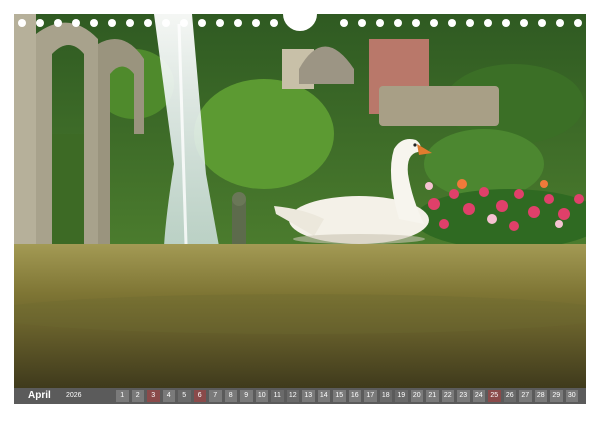 This screenshot has height=432, width=600. What do you see at coordinates (401, 396) in the screenshot?
I see `day-cell: 19` at bounding box center [401, 396].